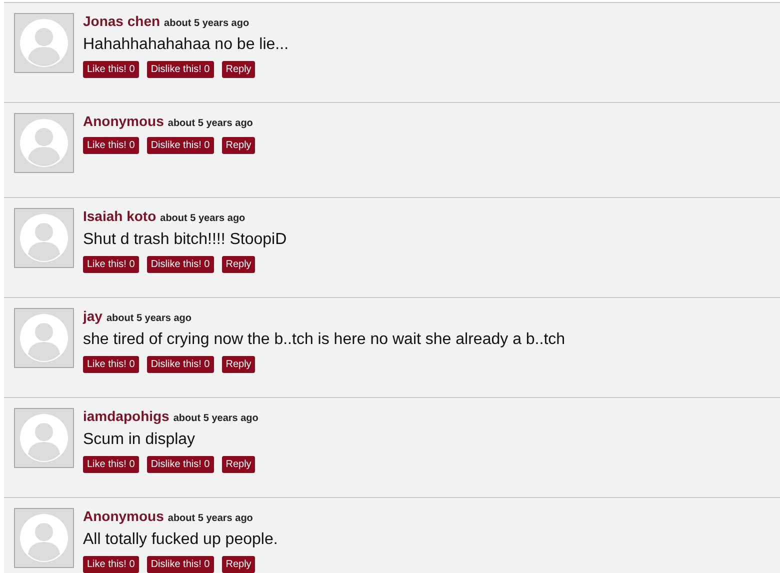  What do you see at coordinates (92, 316) in the screenshot?
I see `author-name: jay` at bounding box center [92, 316].